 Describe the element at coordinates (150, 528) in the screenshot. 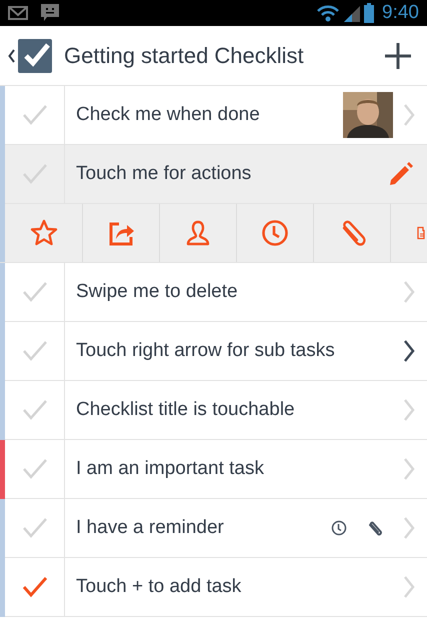

I see `task-title: I have a reminder` at that location.